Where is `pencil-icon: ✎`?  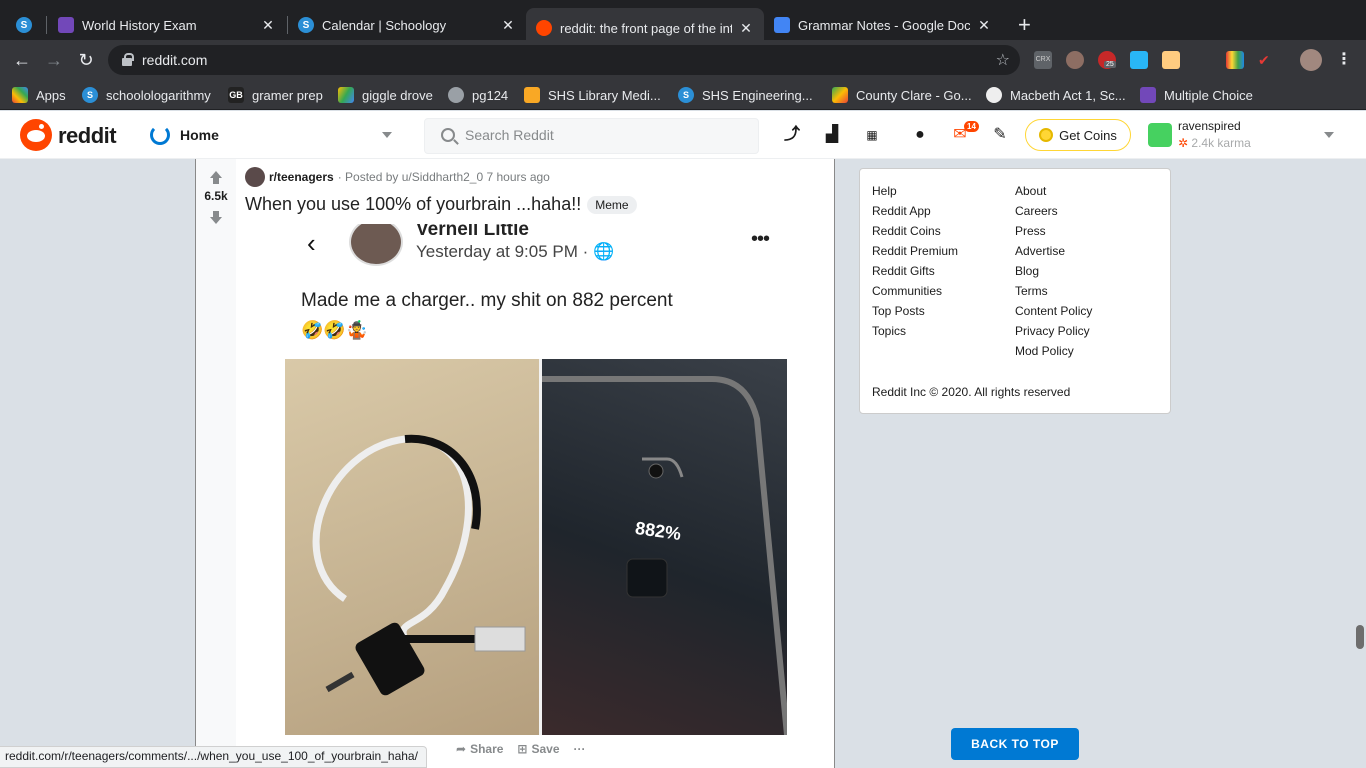 pencil-icon: ✎ is located at coordinates (1000, 135).